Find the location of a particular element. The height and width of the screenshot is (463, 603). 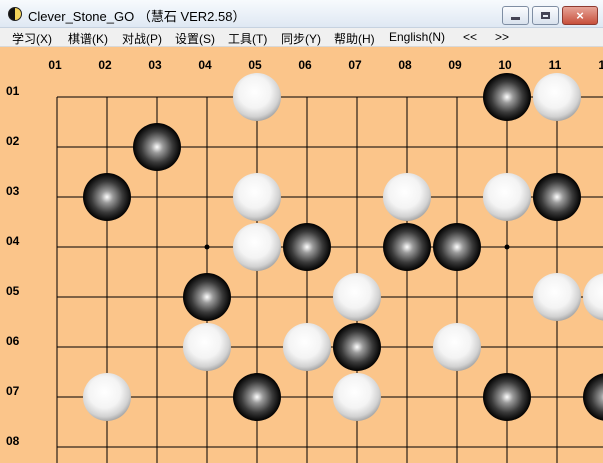

row-label: 07 is located at coordinates (13, 391).